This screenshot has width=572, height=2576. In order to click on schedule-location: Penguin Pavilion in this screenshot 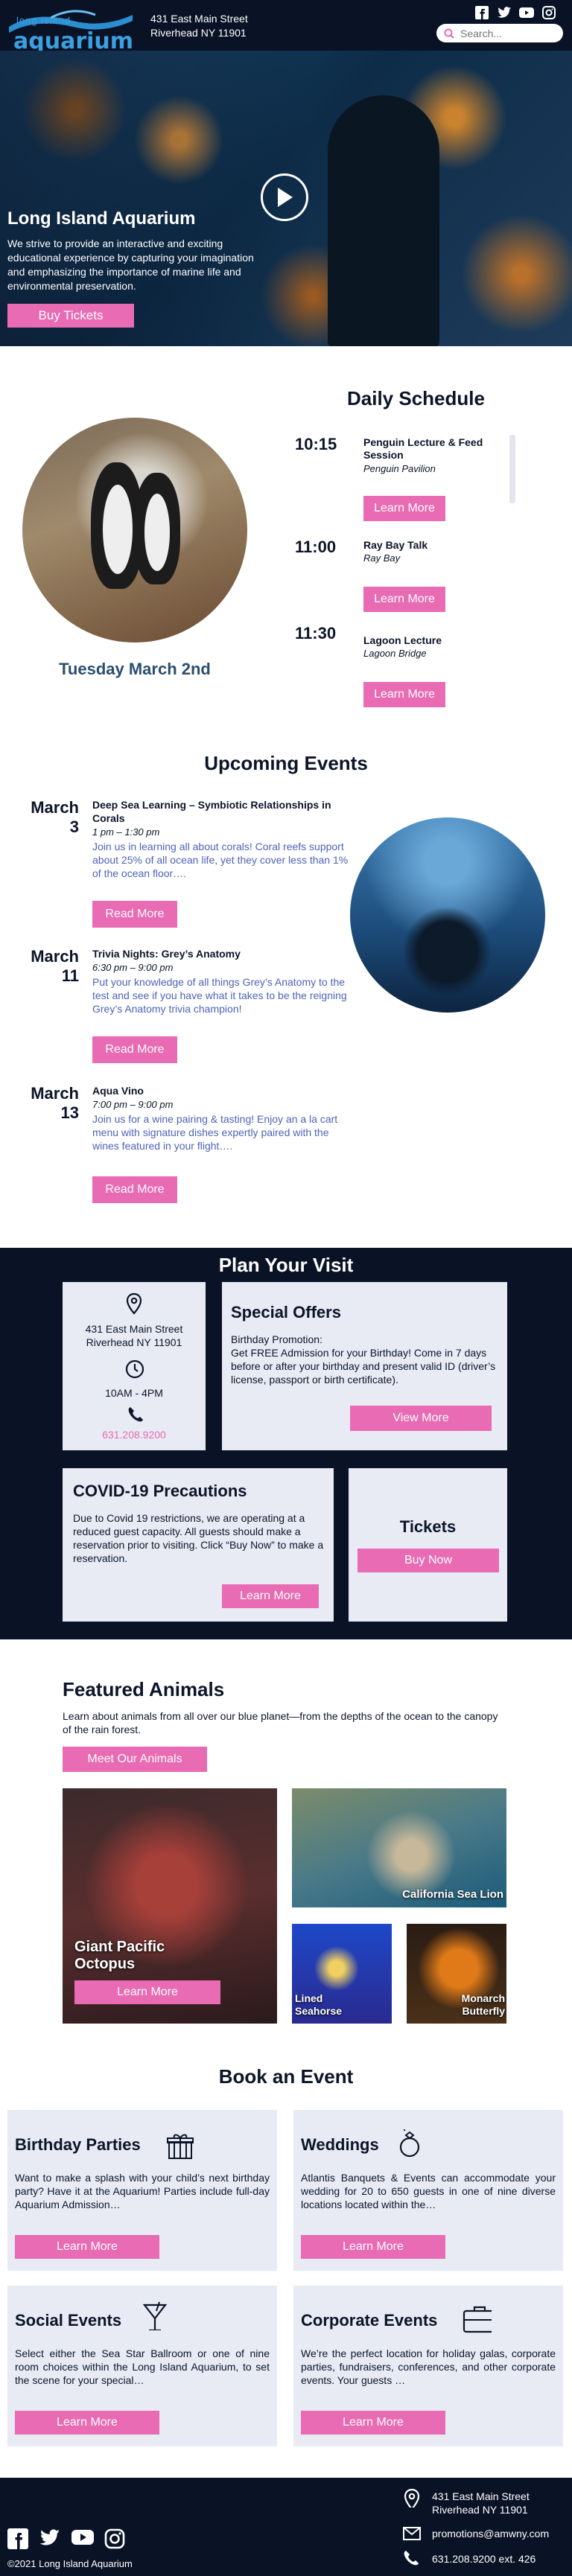, I will do `click(399, 468)`.